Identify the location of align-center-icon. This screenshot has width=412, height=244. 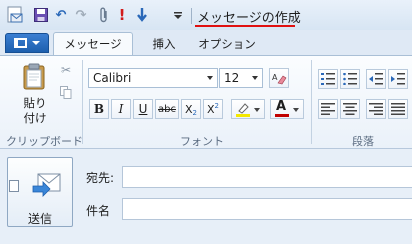
(350, 109).